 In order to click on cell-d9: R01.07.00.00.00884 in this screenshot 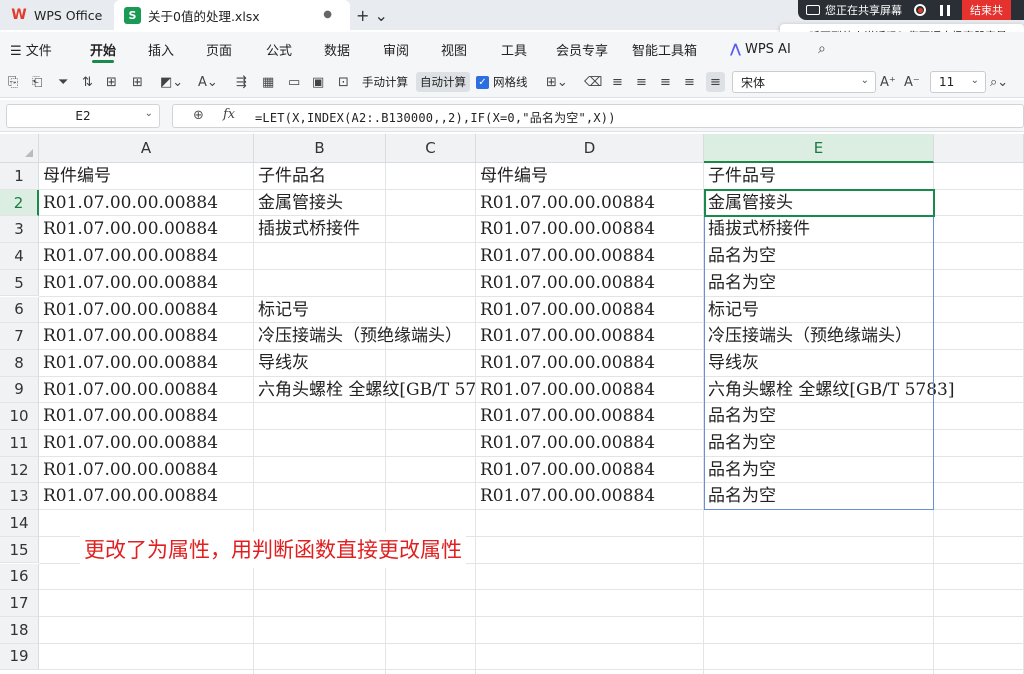, I will do `click(590, 390)`.